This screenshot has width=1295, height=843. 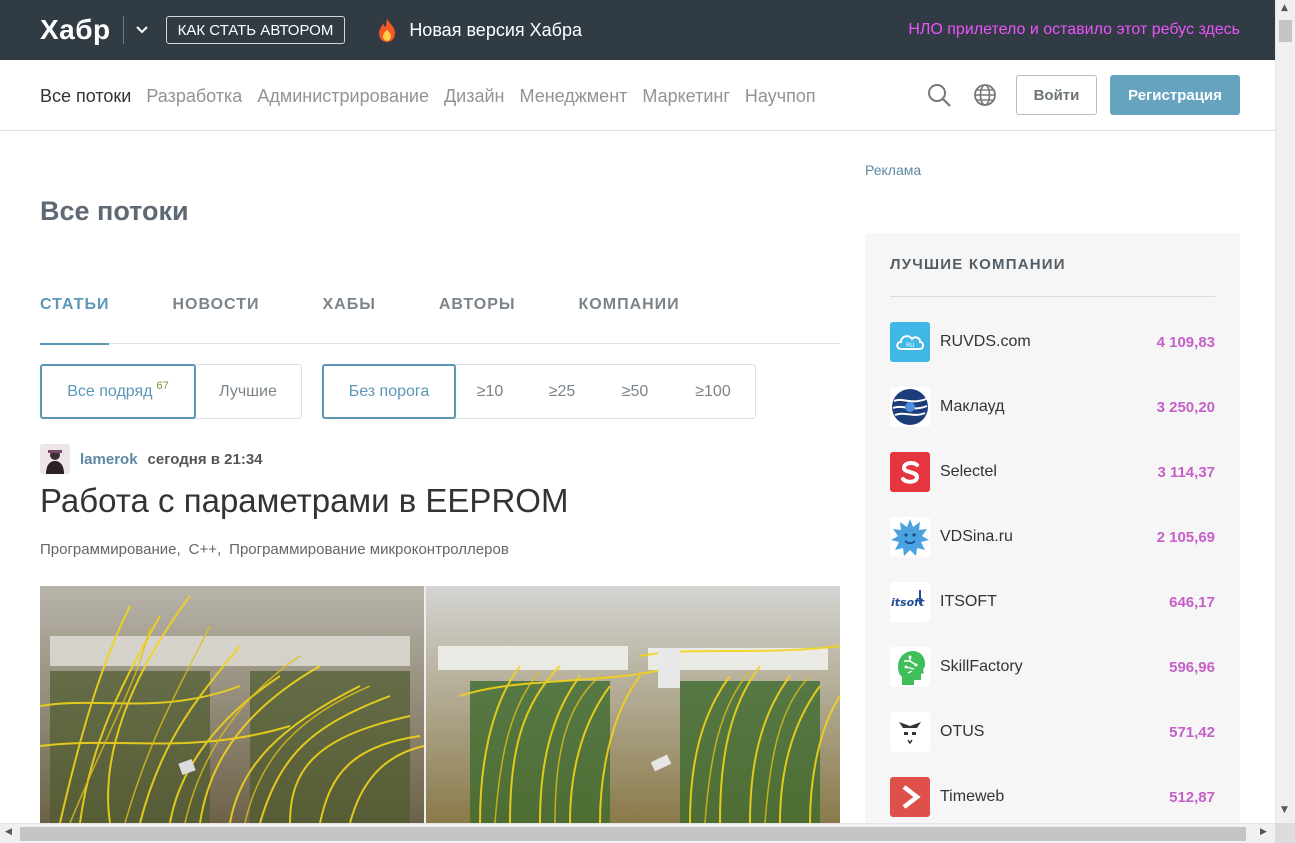 What do you see at coordinates (893, 170) in the screenshot?
I see `ad-label: Реклама` at bounding box center [893, 170].